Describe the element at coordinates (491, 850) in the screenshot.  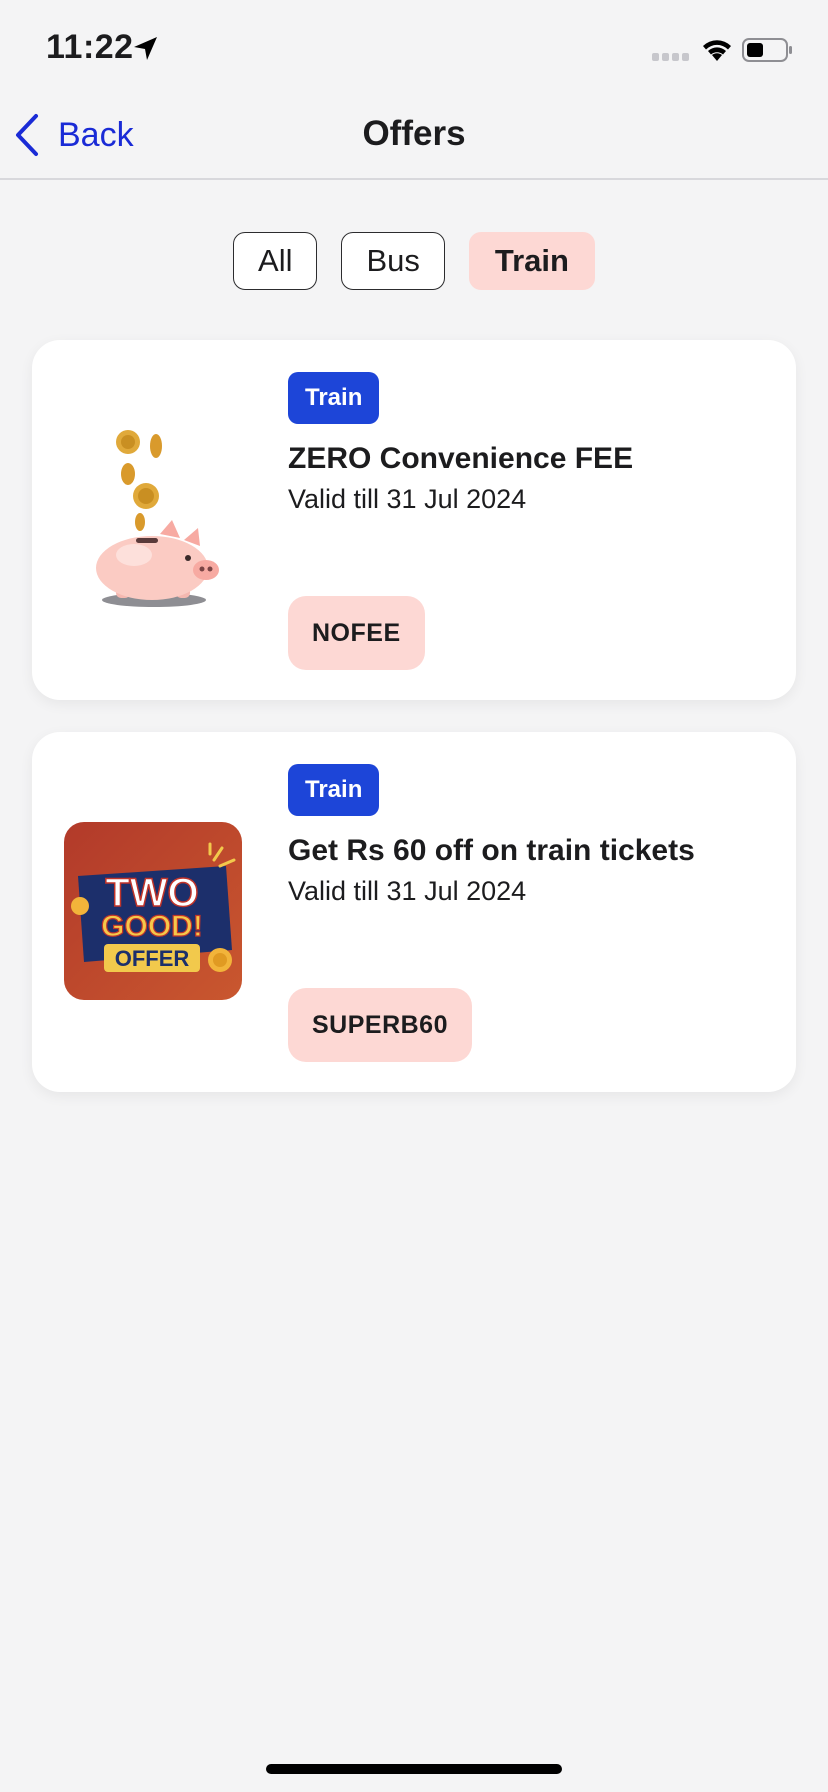
I see `offer-title: Get Rs 60 off on train tickets` at that location.